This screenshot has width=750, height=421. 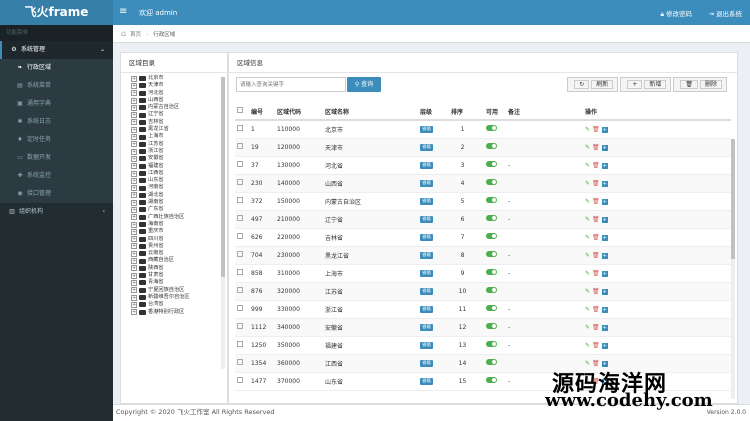 What do you see at coordinates (483, 345) in the screenshot?
I see `table-row: 1250 350000 福建省 省级 13 - ✎ 🗑︎ +` at bounding box center [483, 345].